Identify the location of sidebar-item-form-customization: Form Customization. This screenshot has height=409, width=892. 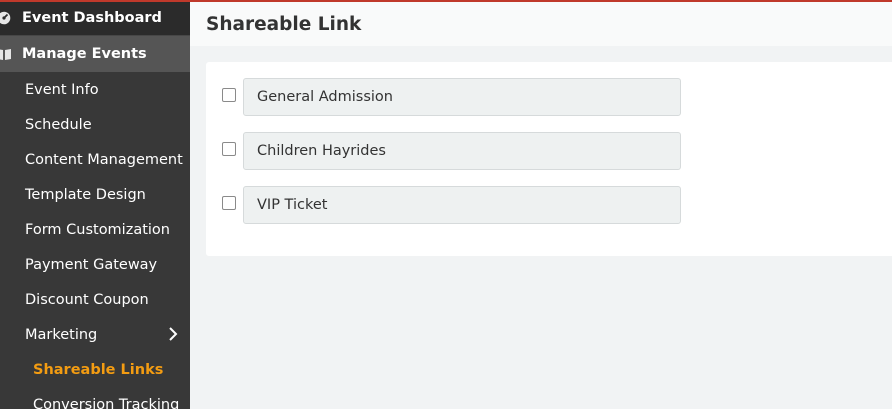
(95, 229).